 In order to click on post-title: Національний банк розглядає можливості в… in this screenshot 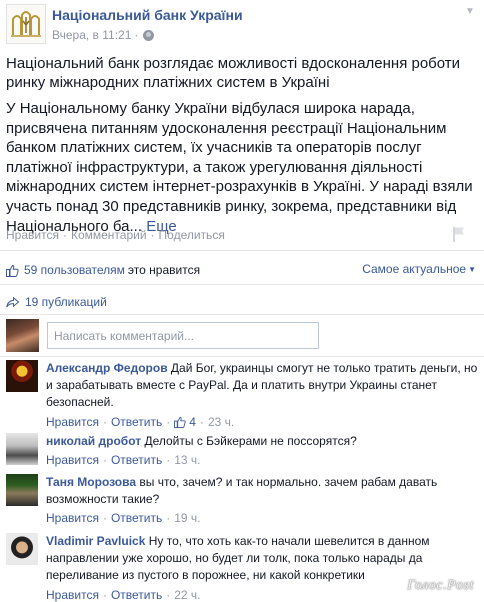, I will do `click(233, 73)`.